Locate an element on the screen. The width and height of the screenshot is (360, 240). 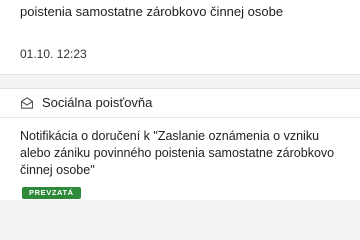
divider is located at coordinates (180, 117).